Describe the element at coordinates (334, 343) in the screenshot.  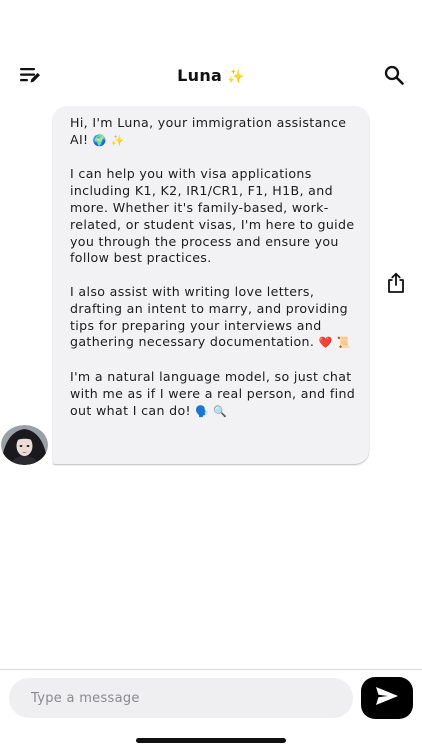
I see `message-emoji: ❤️ 📜` at that location.